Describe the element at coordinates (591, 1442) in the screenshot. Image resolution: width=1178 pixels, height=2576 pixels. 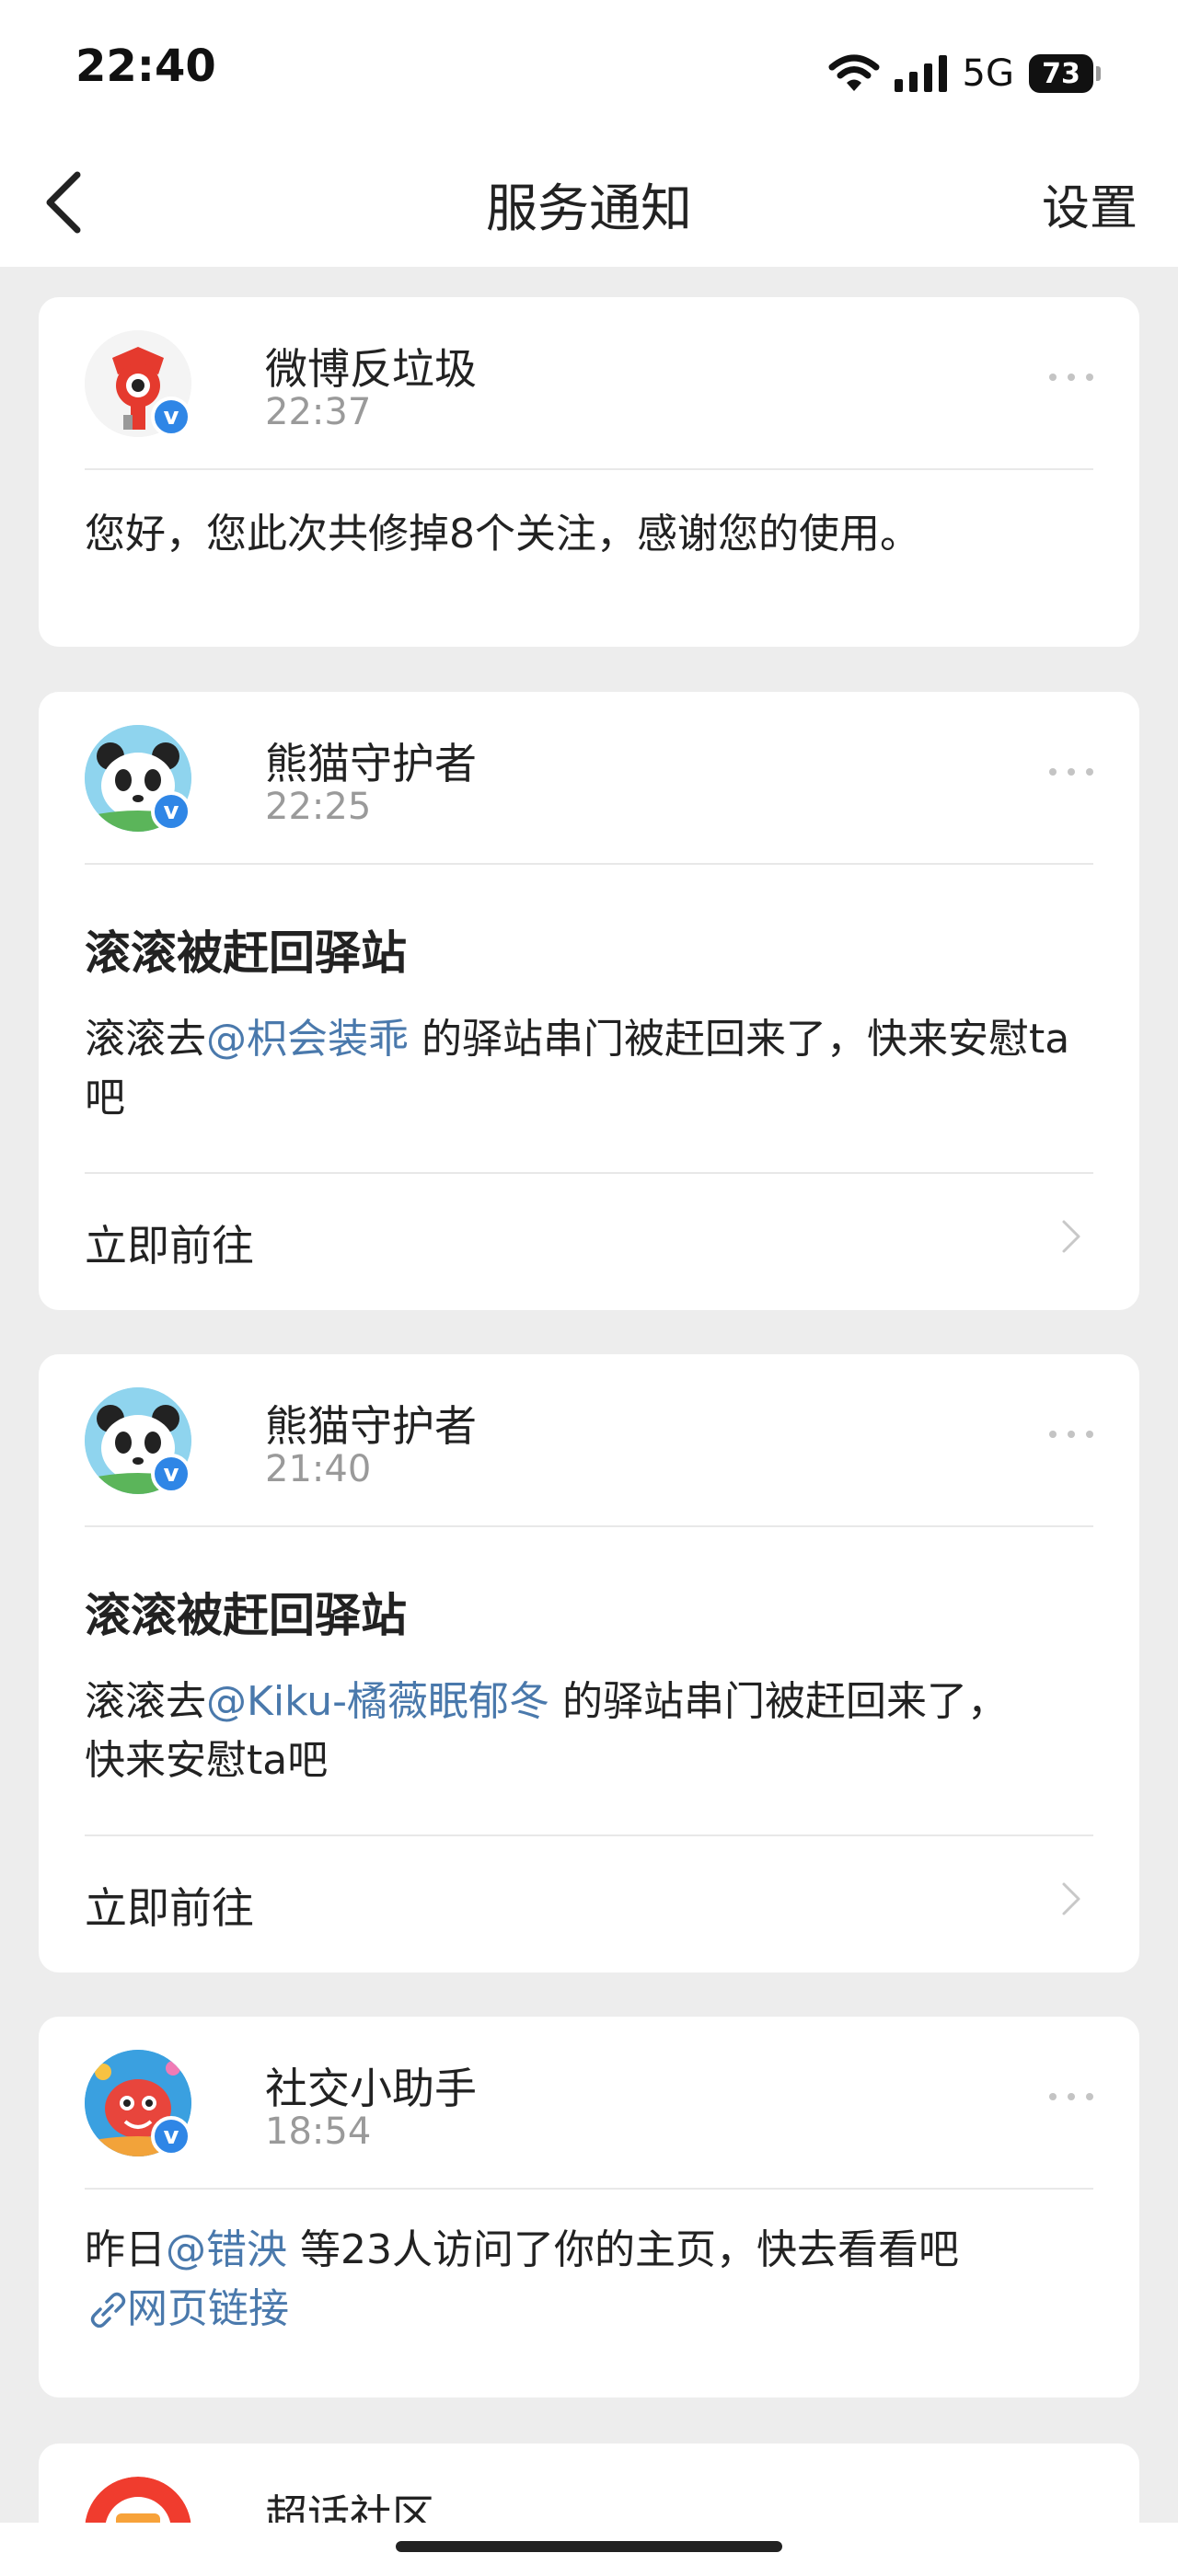
I see `card-header: v 熊猫守护者 21:40` at that location.